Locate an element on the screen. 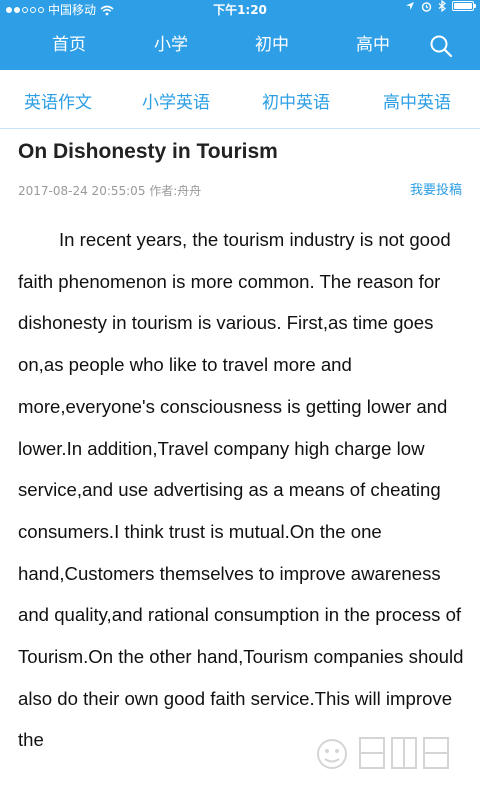 This screenshot has width=480, height=800. bluetooth-icon is located at coordinates (442, 6).